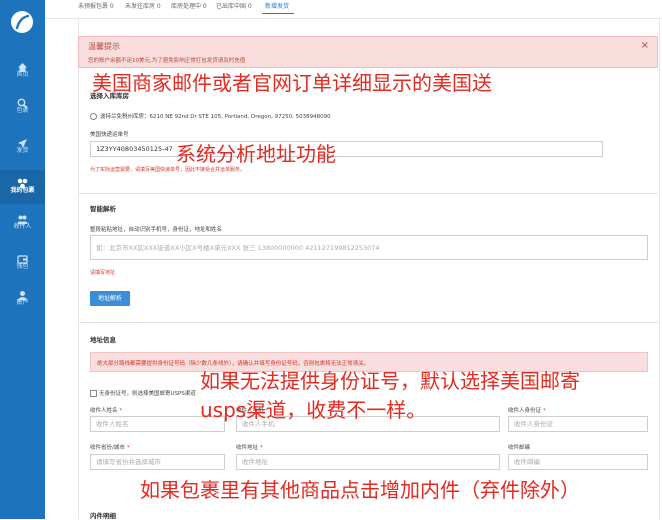  What do you see at coordinates (22, 101) in the screenshot?
I see `search-icon` at bounding box center [22, 101].